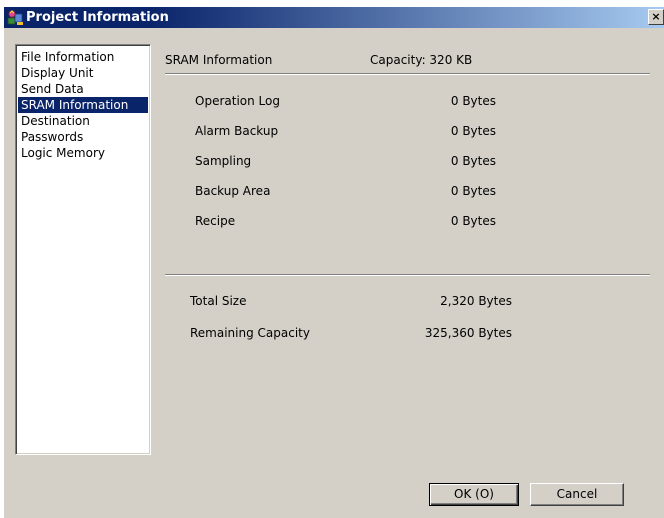 The image size is (664, 518). I want to click on close-icon: ×, so click(656, 16).